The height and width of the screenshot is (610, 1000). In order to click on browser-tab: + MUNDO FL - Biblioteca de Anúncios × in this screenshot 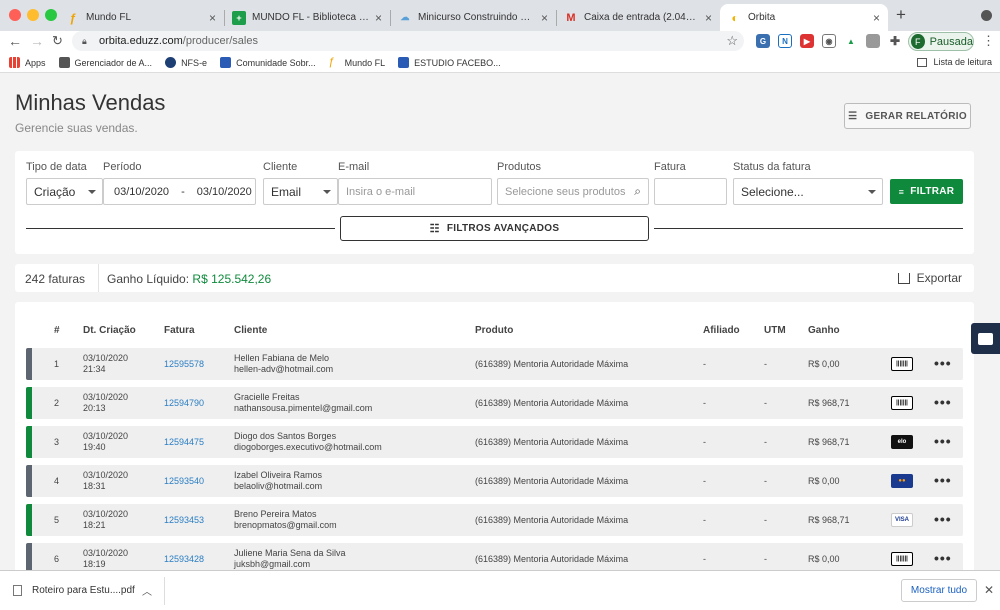, I will do `click(307, 17)`.